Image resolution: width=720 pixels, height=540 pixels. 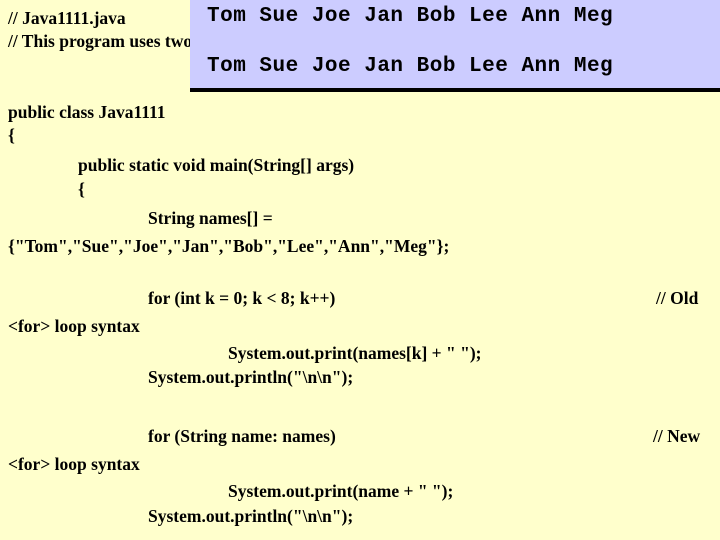 What do you see at coordinates (355, 353) in the screenshot?
I see `code-line: System.out.print(names[k] + " ");` at bounding box center [355, 353].